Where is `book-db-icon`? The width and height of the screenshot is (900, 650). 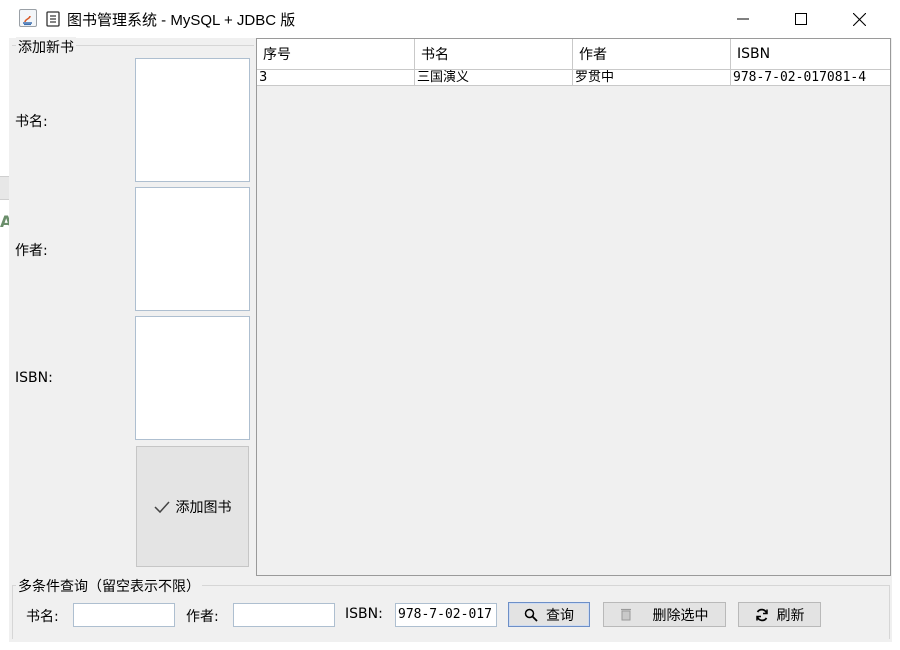 book-db-icon is located at coordinates (53, 19).